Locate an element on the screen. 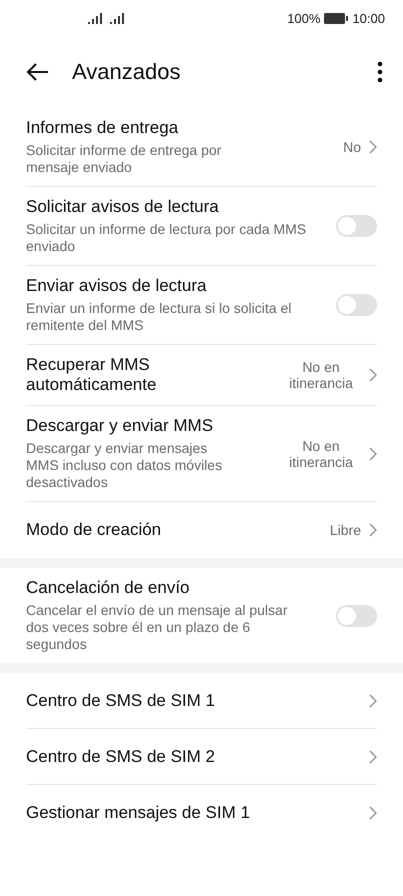 The image size is (403, 896). setting-title: Recuperar MMS automáticamente is located at coordinates (92, 375).